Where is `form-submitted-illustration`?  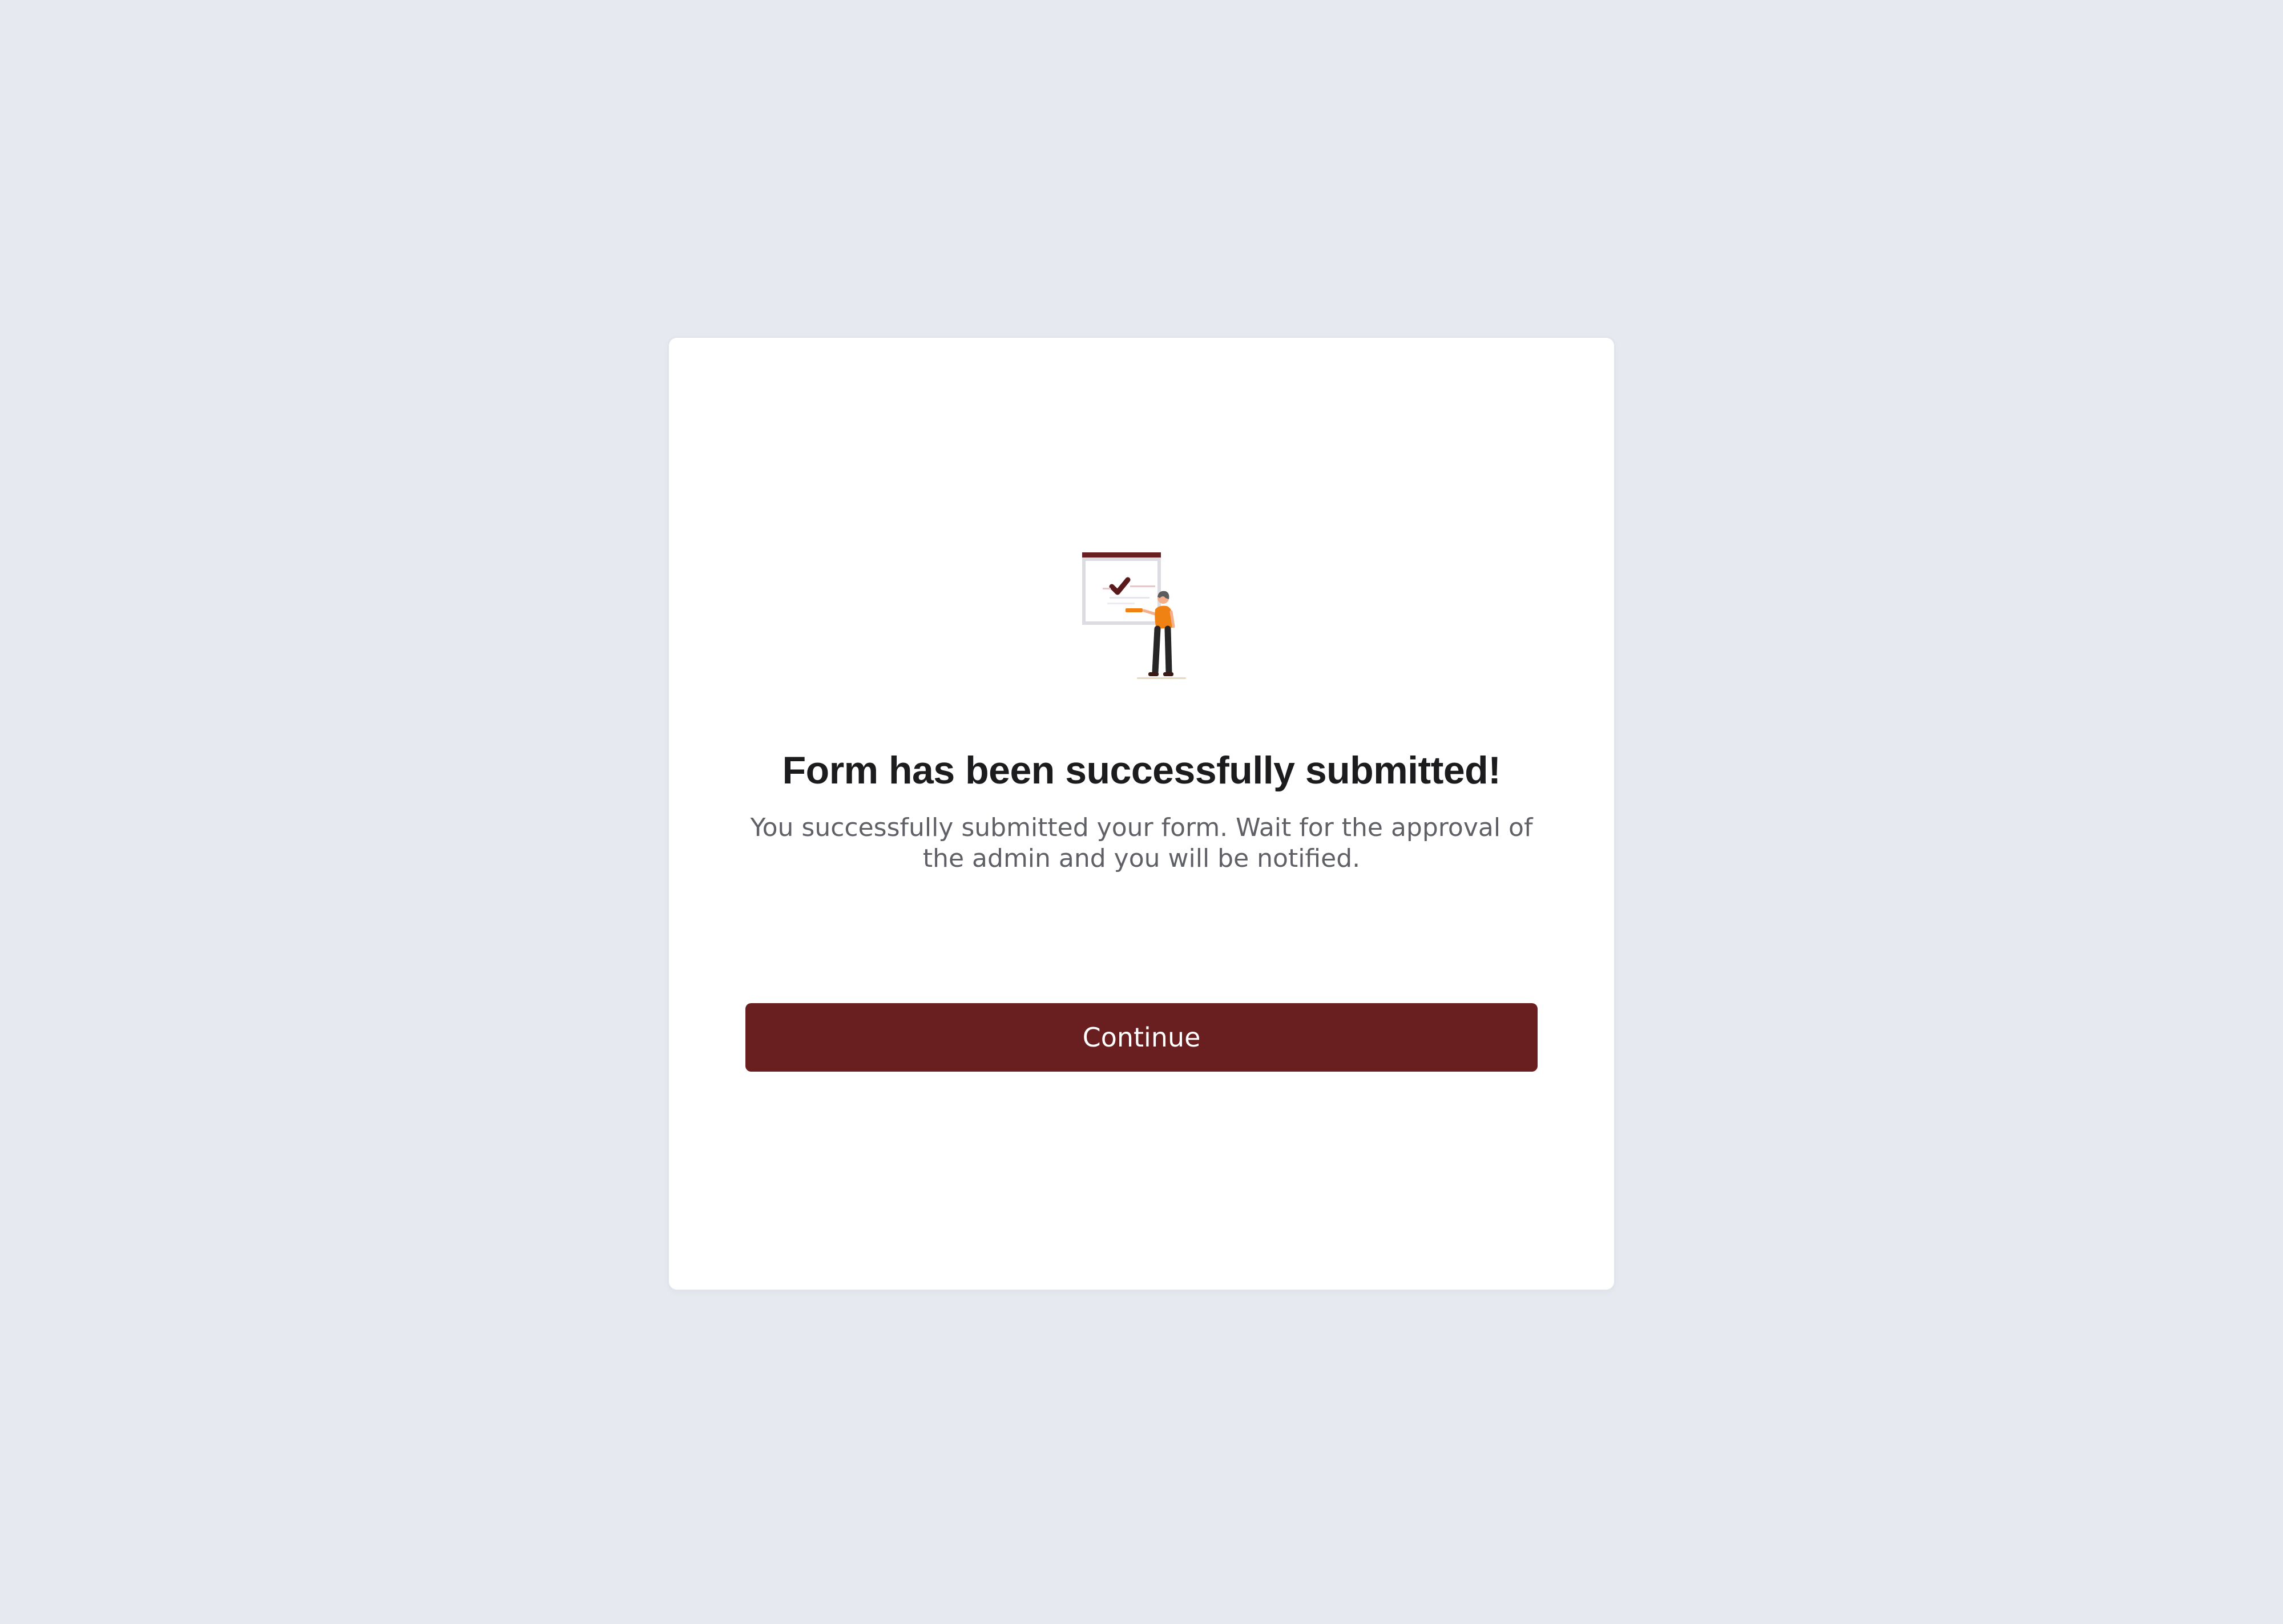
form-submitted-illustration is located at coordinates (1141, 617).